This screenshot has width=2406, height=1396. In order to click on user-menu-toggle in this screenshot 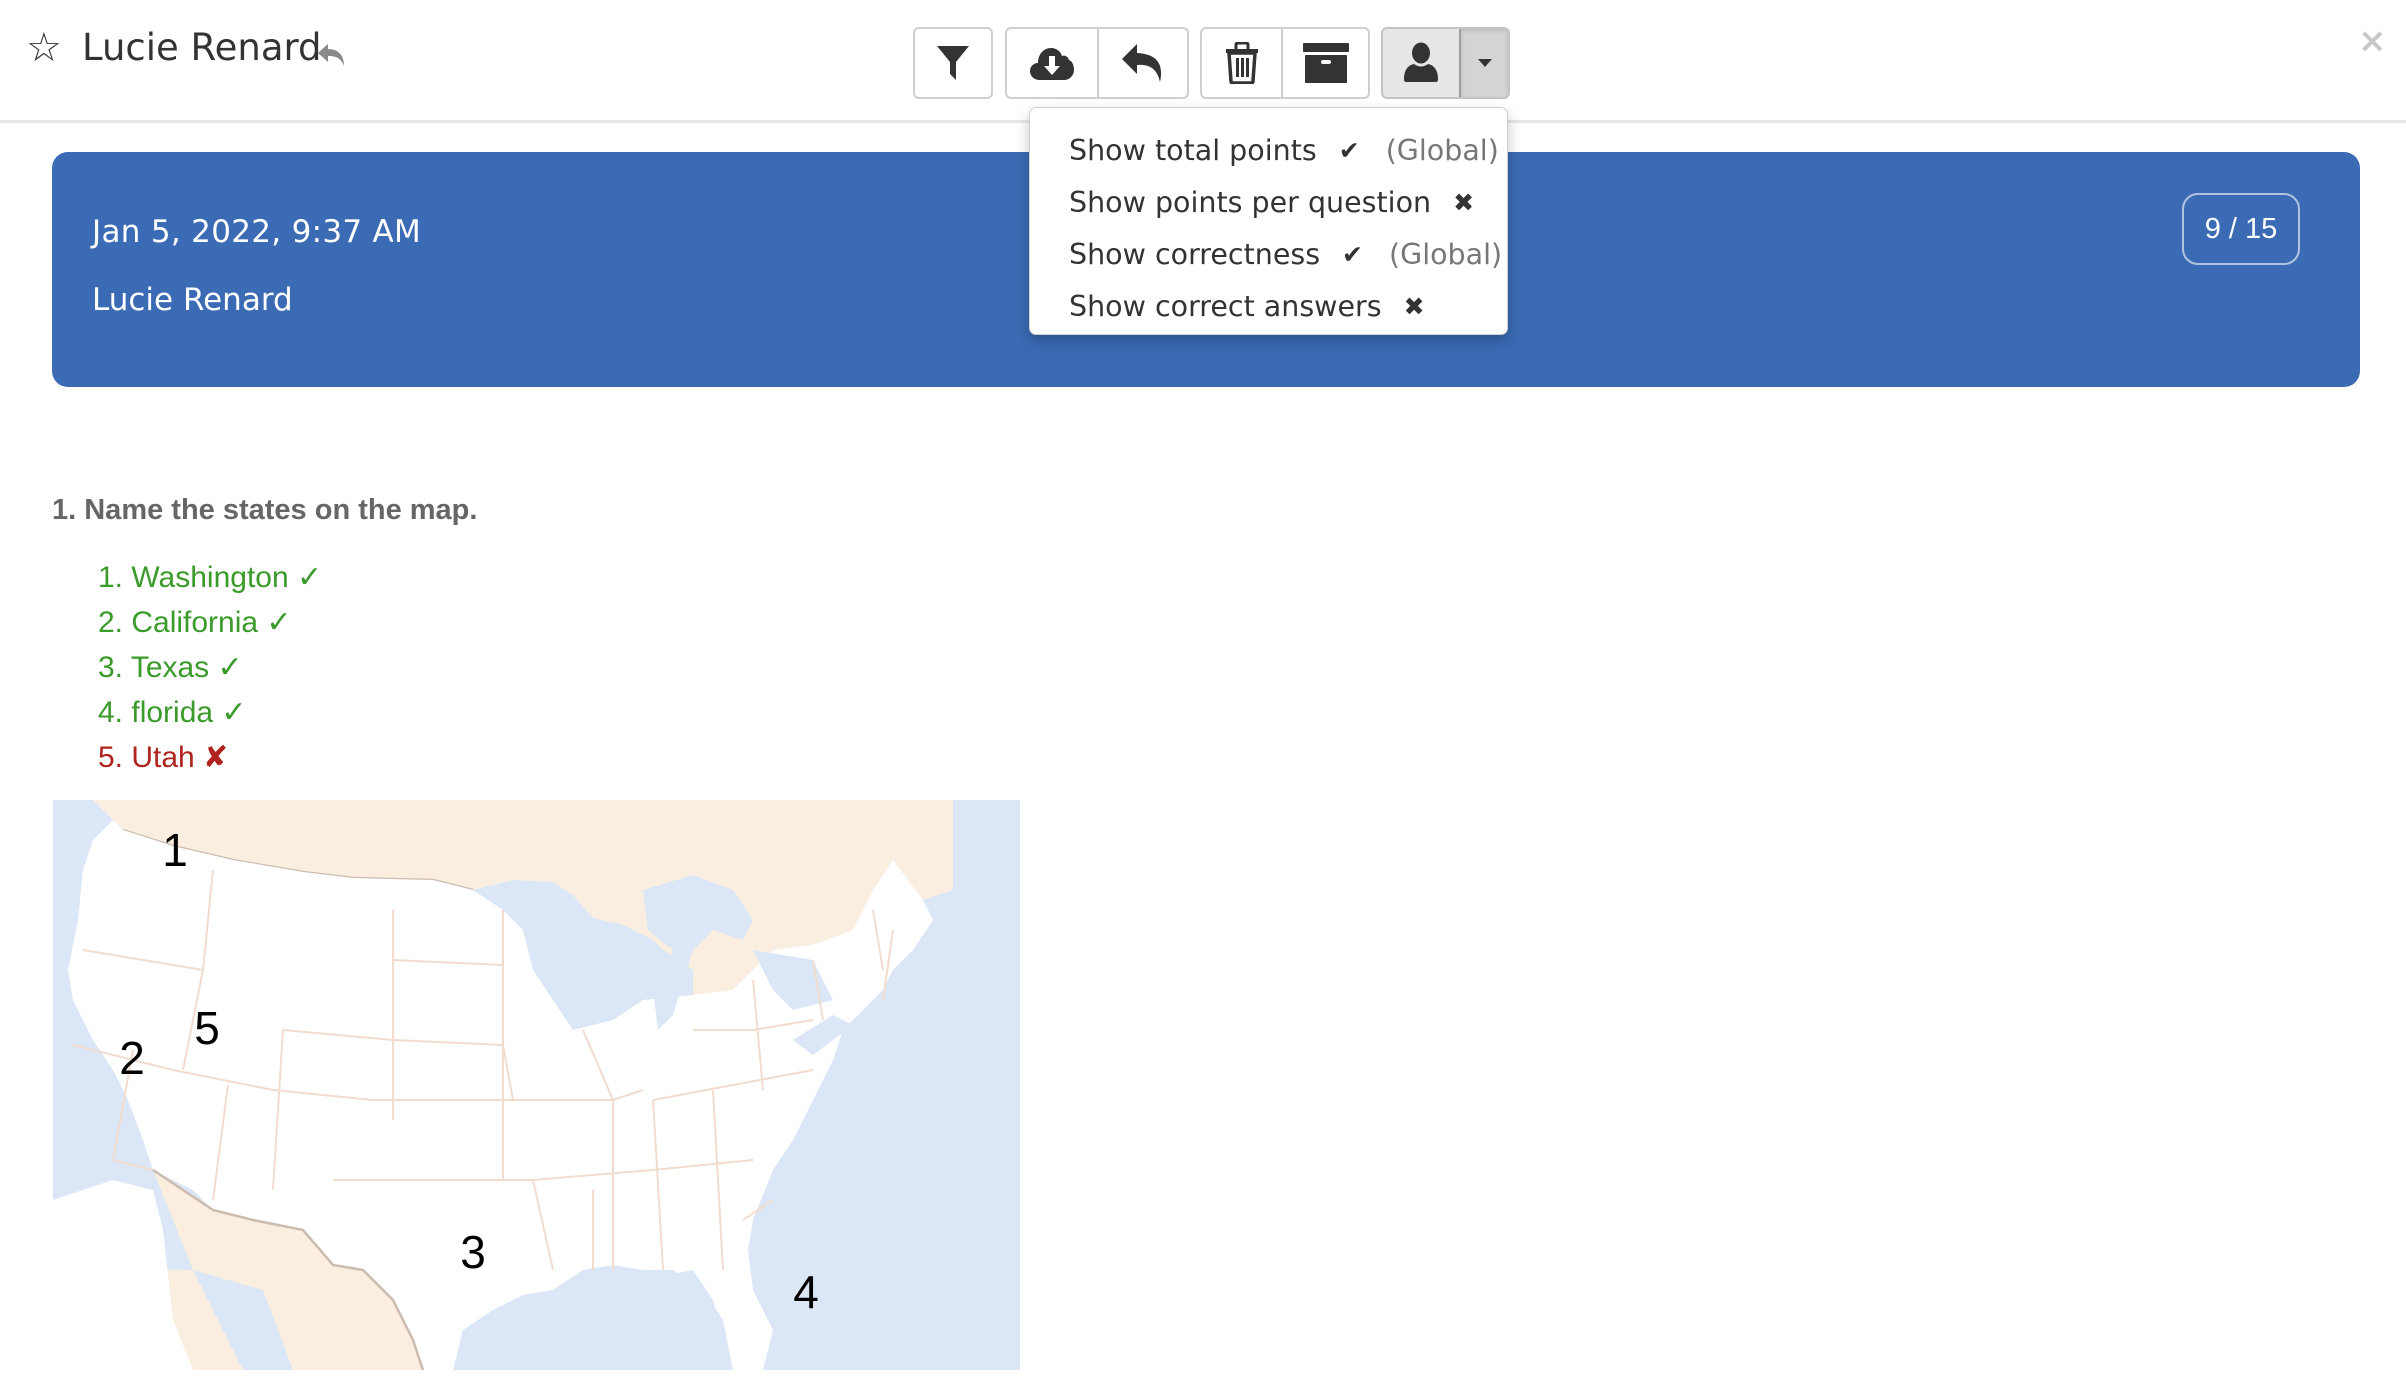, I will do `click(1483, 63)`.